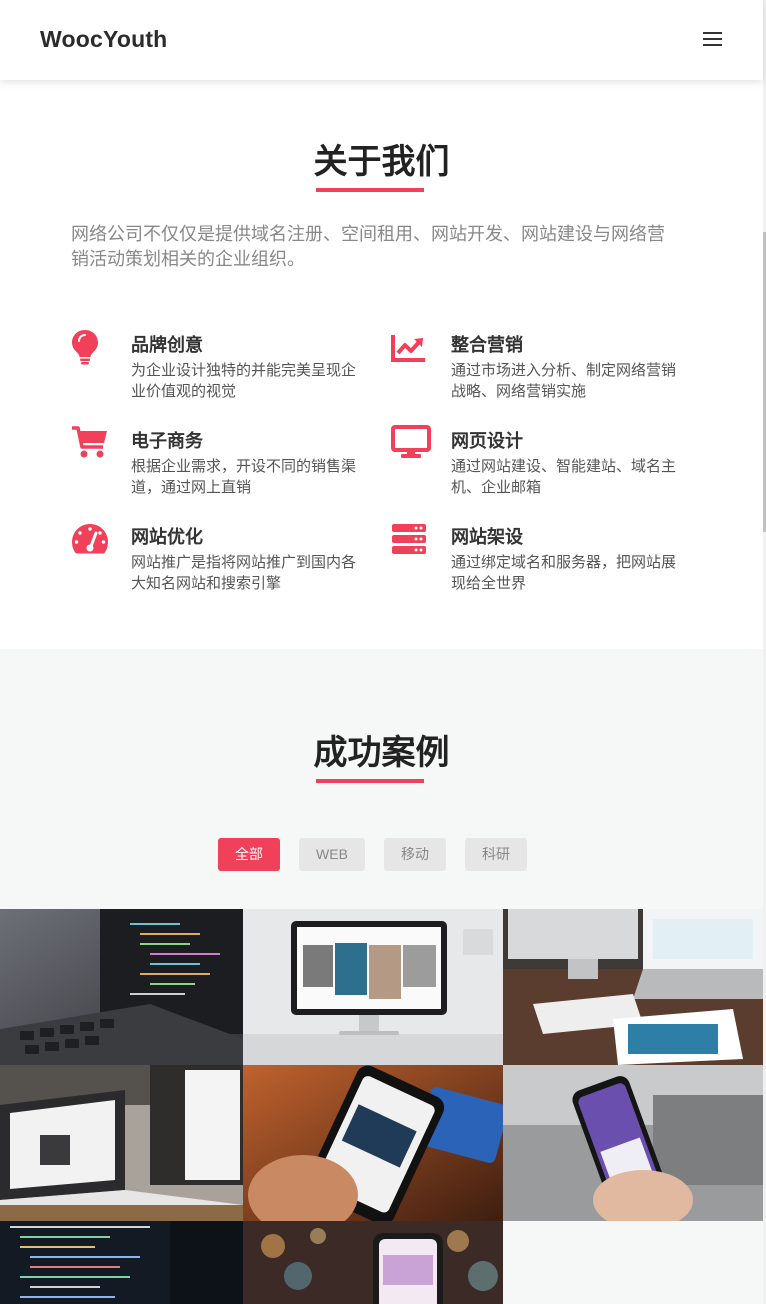 This screenshot has width=766, height=1304. What do you see at coordinates (91, 543) in the screenshot?
I see `speedometer-icon` at bounding box center [91, 543].